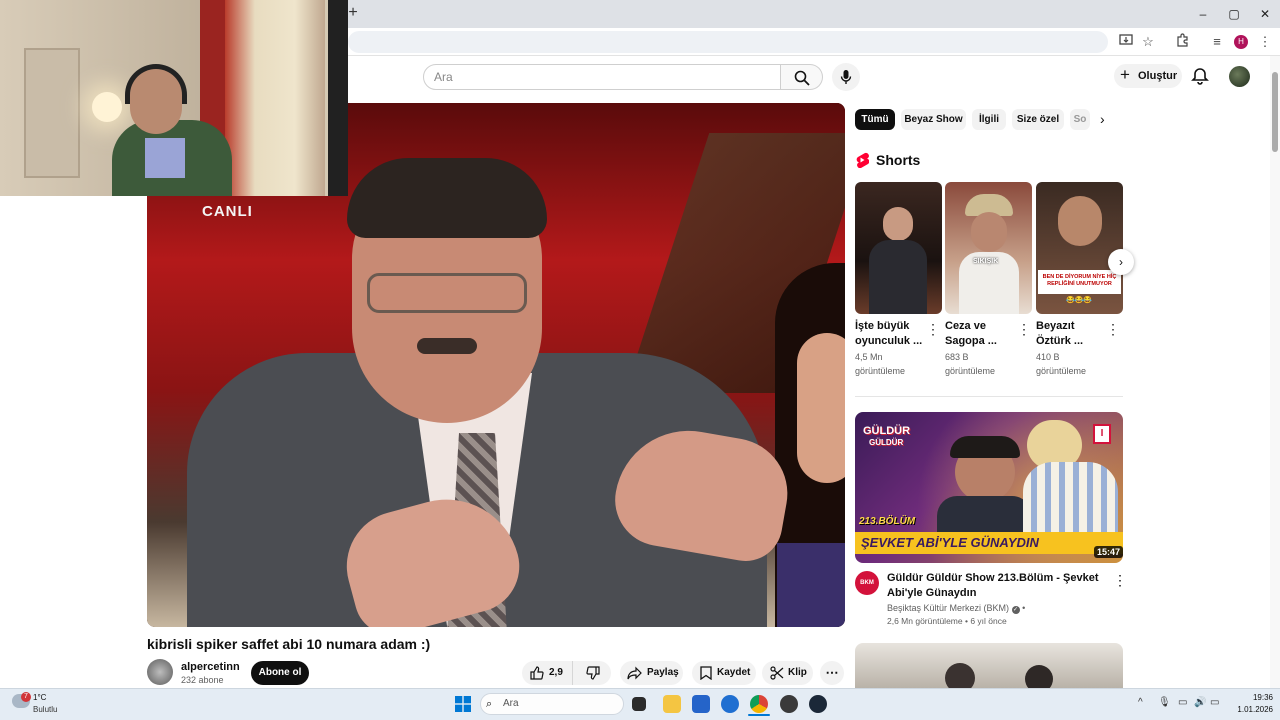 The height and width of the screenshot is (720, 1280). Describe the element at coordinates (1241, 42) in the screenshot. I see `browser-profile-avatar: H` at that location.